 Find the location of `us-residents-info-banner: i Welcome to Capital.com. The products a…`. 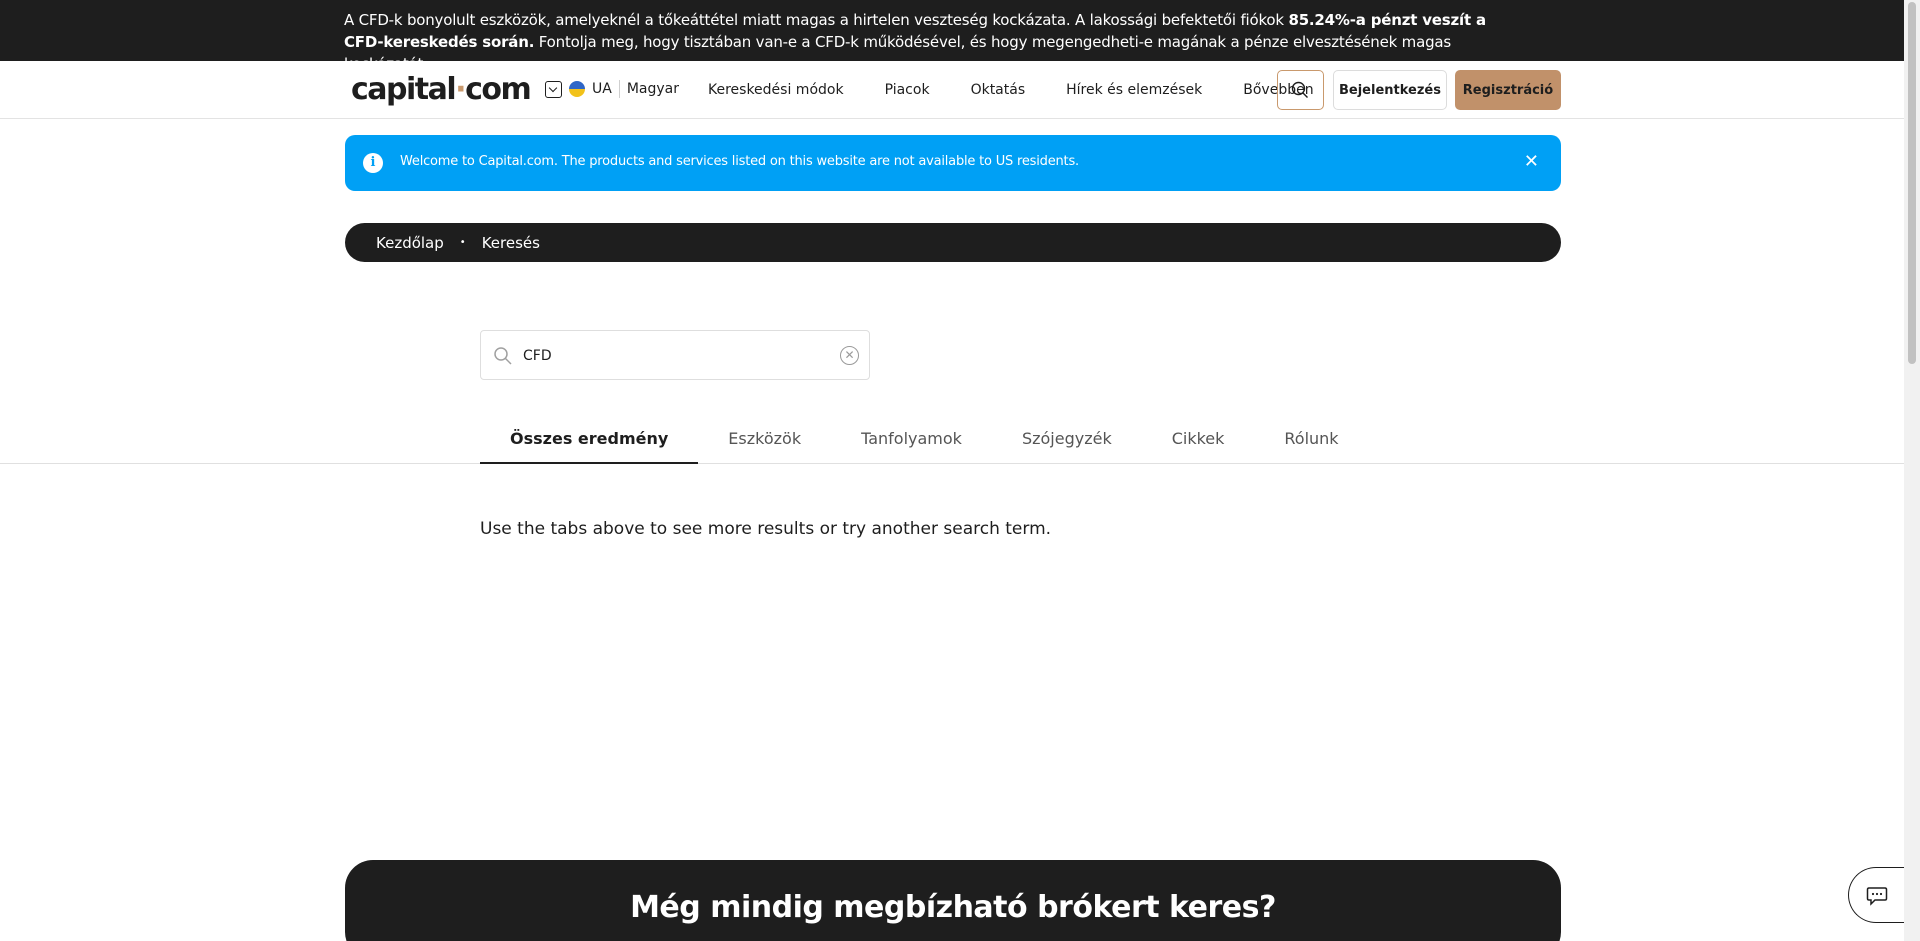

us-residents-info-banner: i Welcome to Capital.com. The products a… is located at coordinates (953, 163).